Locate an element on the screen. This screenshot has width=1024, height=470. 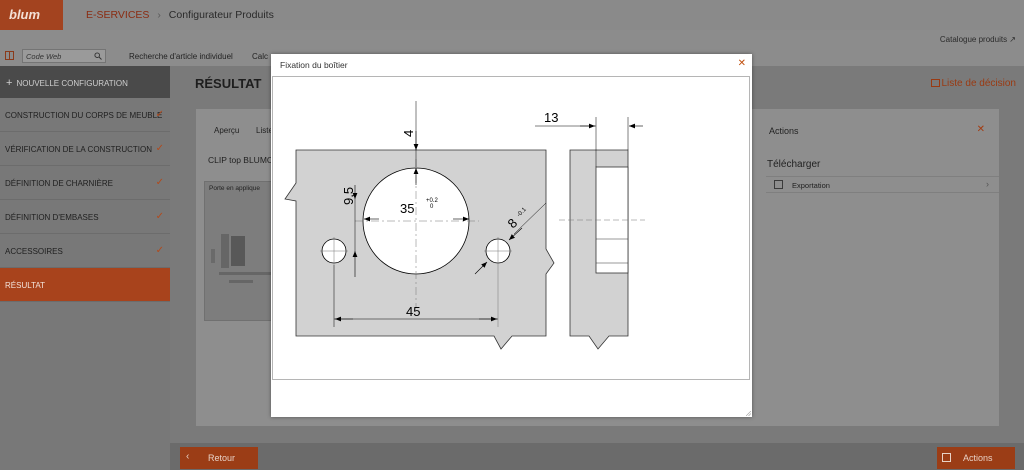
new-configuration-label: NOUVELLE CONFIGURATION is located at coordinates (72, 83).